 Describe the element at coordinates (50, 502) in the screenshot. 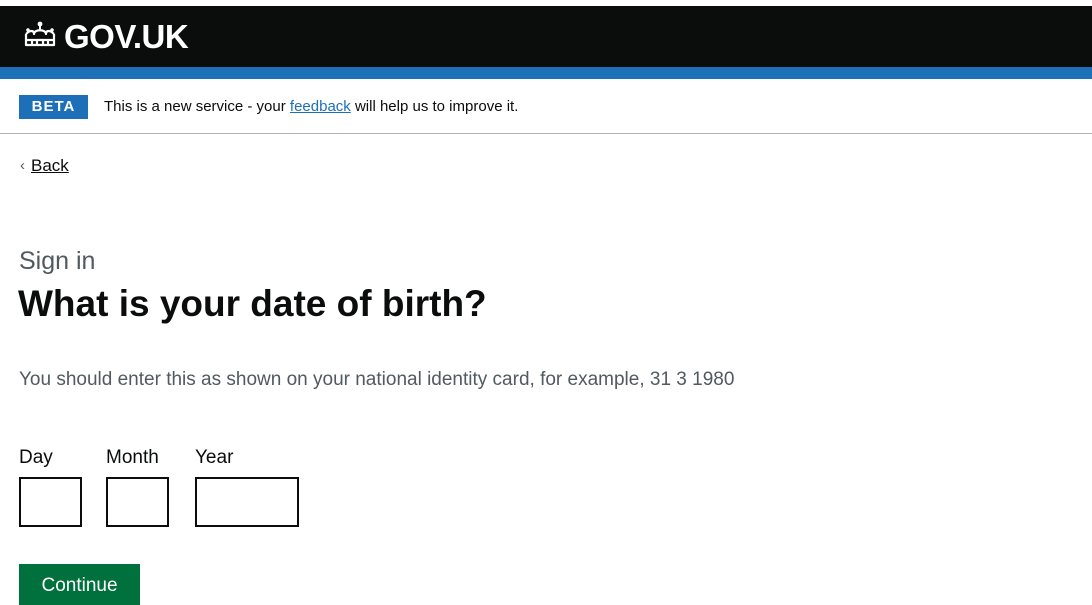

I see `day-input` at that location.